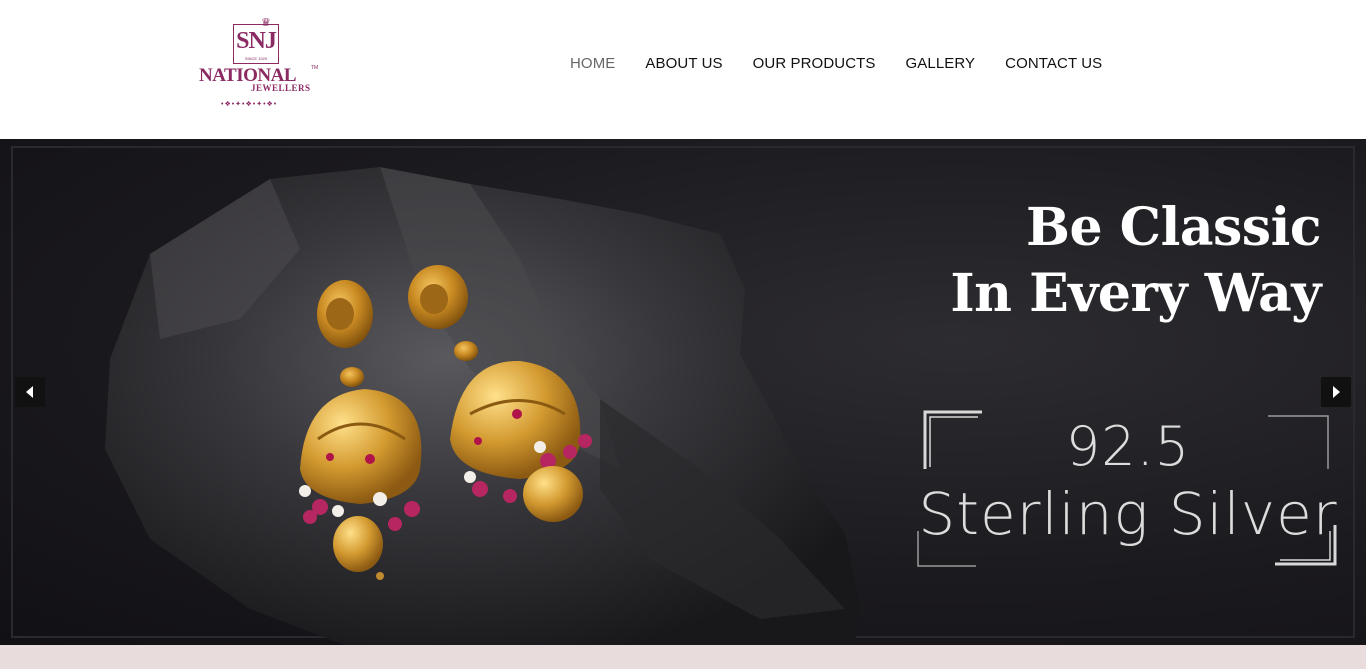  What do you see at coordinates (249, 104) in the screenshot?
I see `logo-ornament-icon: •❖•✦•❖•✦•❖•` at bounding box center [249, 104].